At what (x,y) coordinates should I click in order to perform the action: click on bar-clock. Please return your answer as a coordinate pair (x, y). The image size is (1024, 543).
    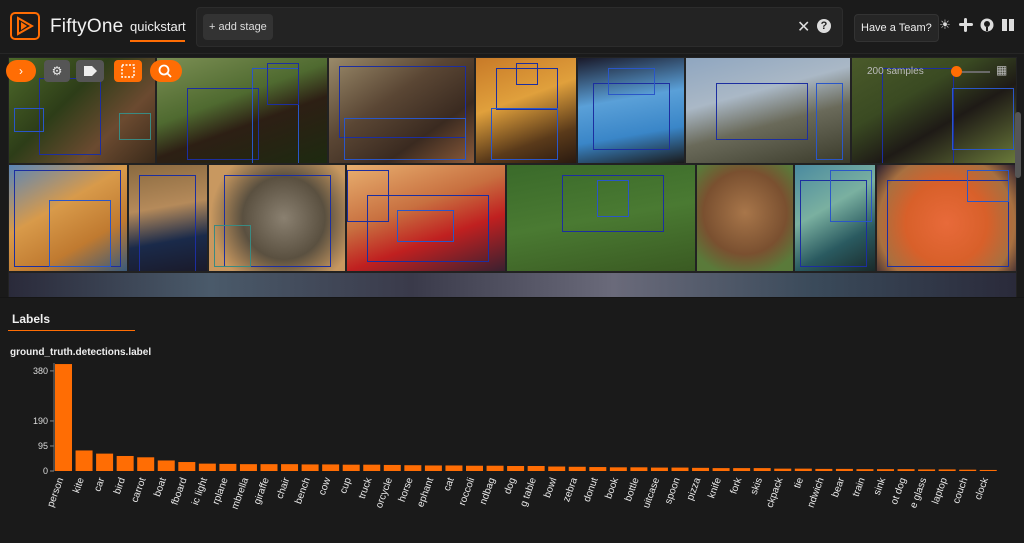
    Looking at the image, I should click on (988, 470).